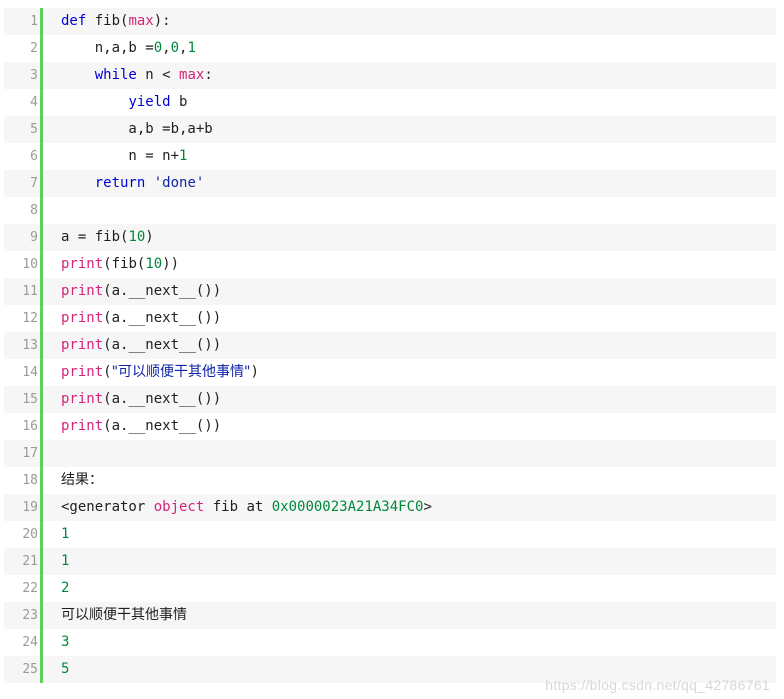 This screenshot has width=784, height=699. I want to click on code-token: def, so click(74, 21).